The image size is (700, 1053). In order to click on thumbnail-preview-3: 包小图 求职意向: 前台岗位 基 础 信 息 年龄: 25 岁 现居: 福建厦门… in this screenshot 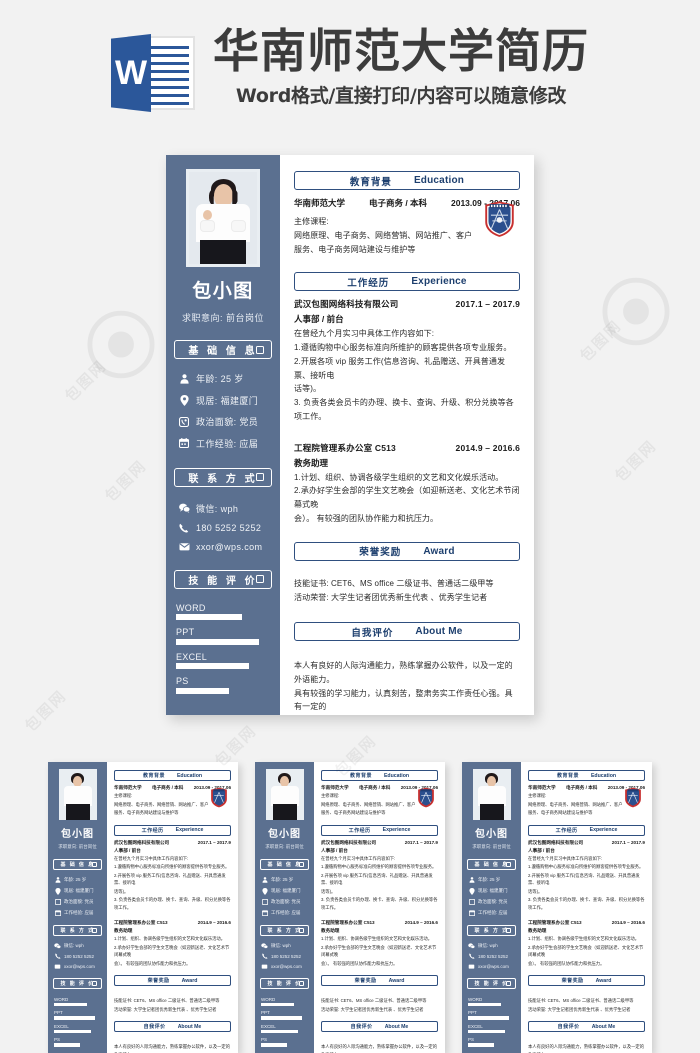, I will do `click(557, 907)`.